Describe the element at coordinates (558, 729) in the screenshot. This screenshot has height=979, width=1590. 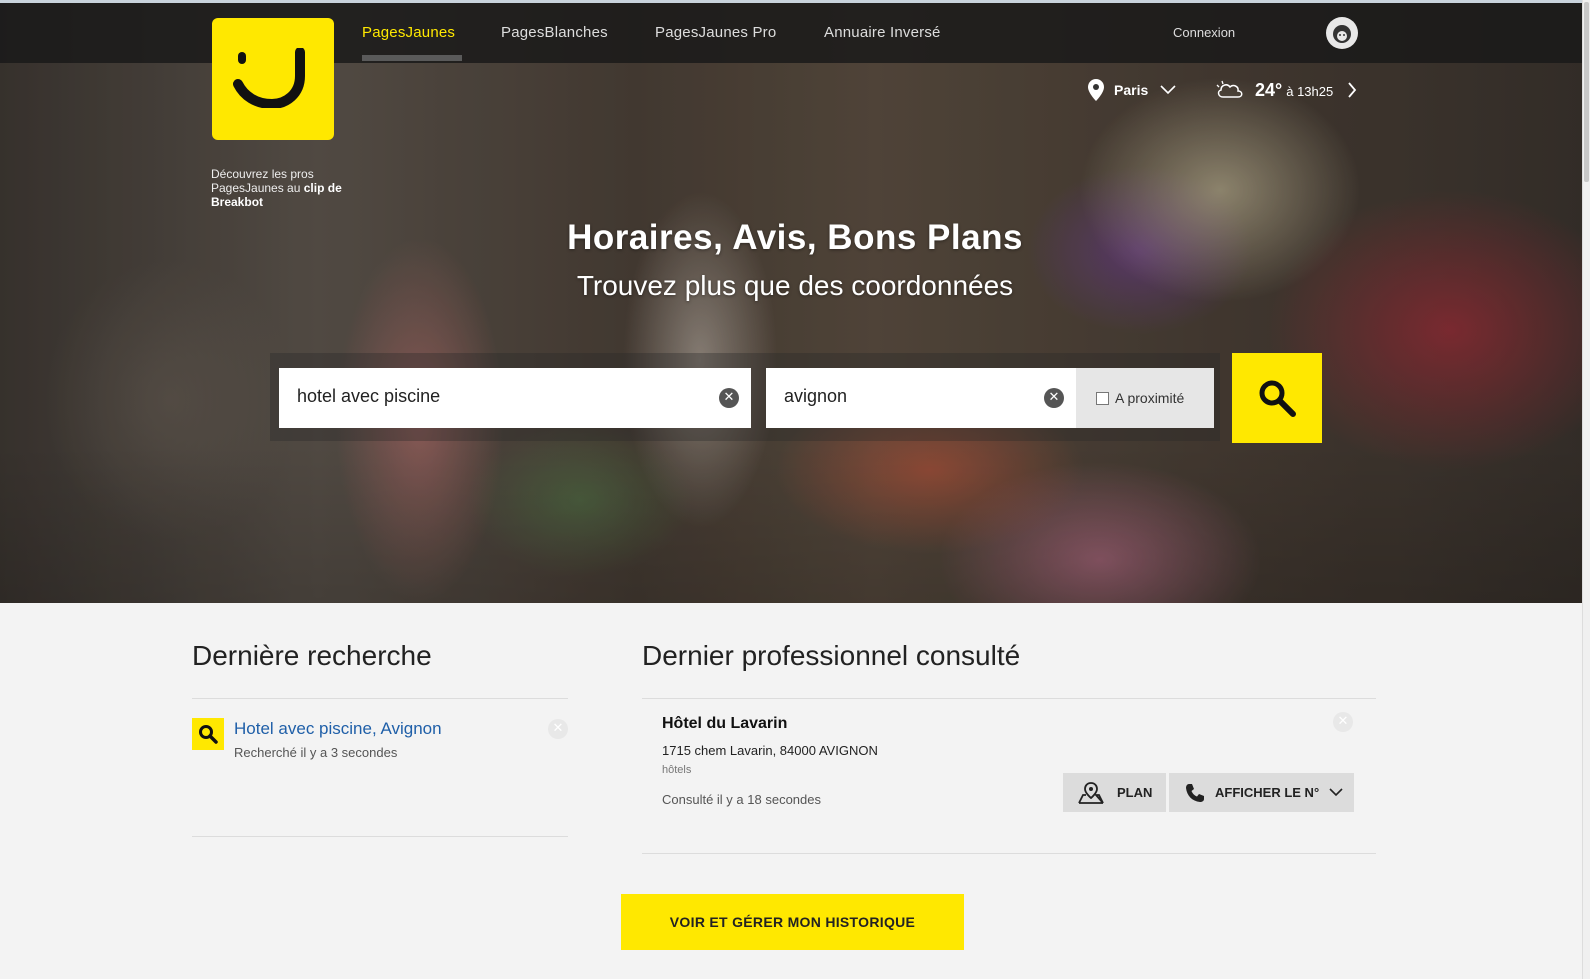
I see `remove-search-icon: ✕` at that location.